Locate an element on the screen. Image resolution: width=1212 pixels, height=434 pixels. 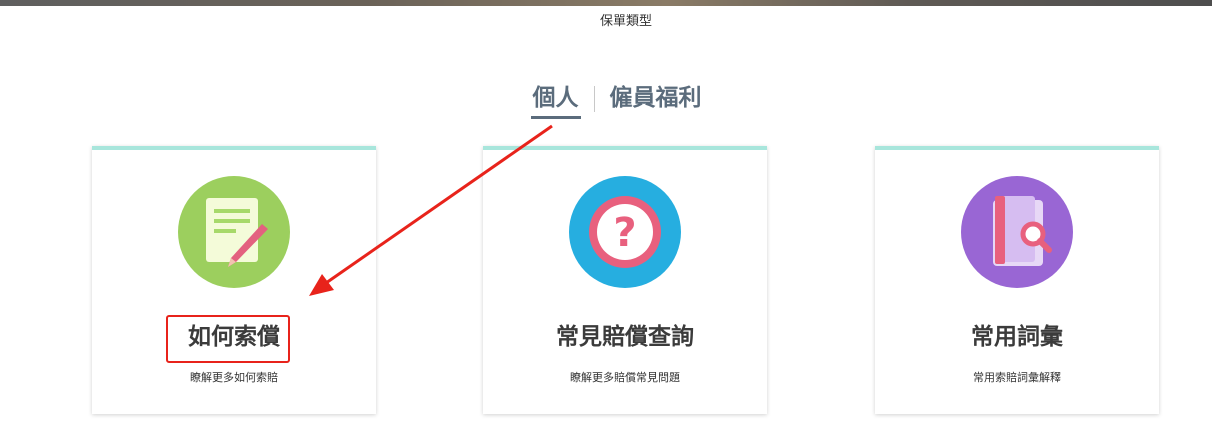
tab-divider is located at coordinates (594, 99).